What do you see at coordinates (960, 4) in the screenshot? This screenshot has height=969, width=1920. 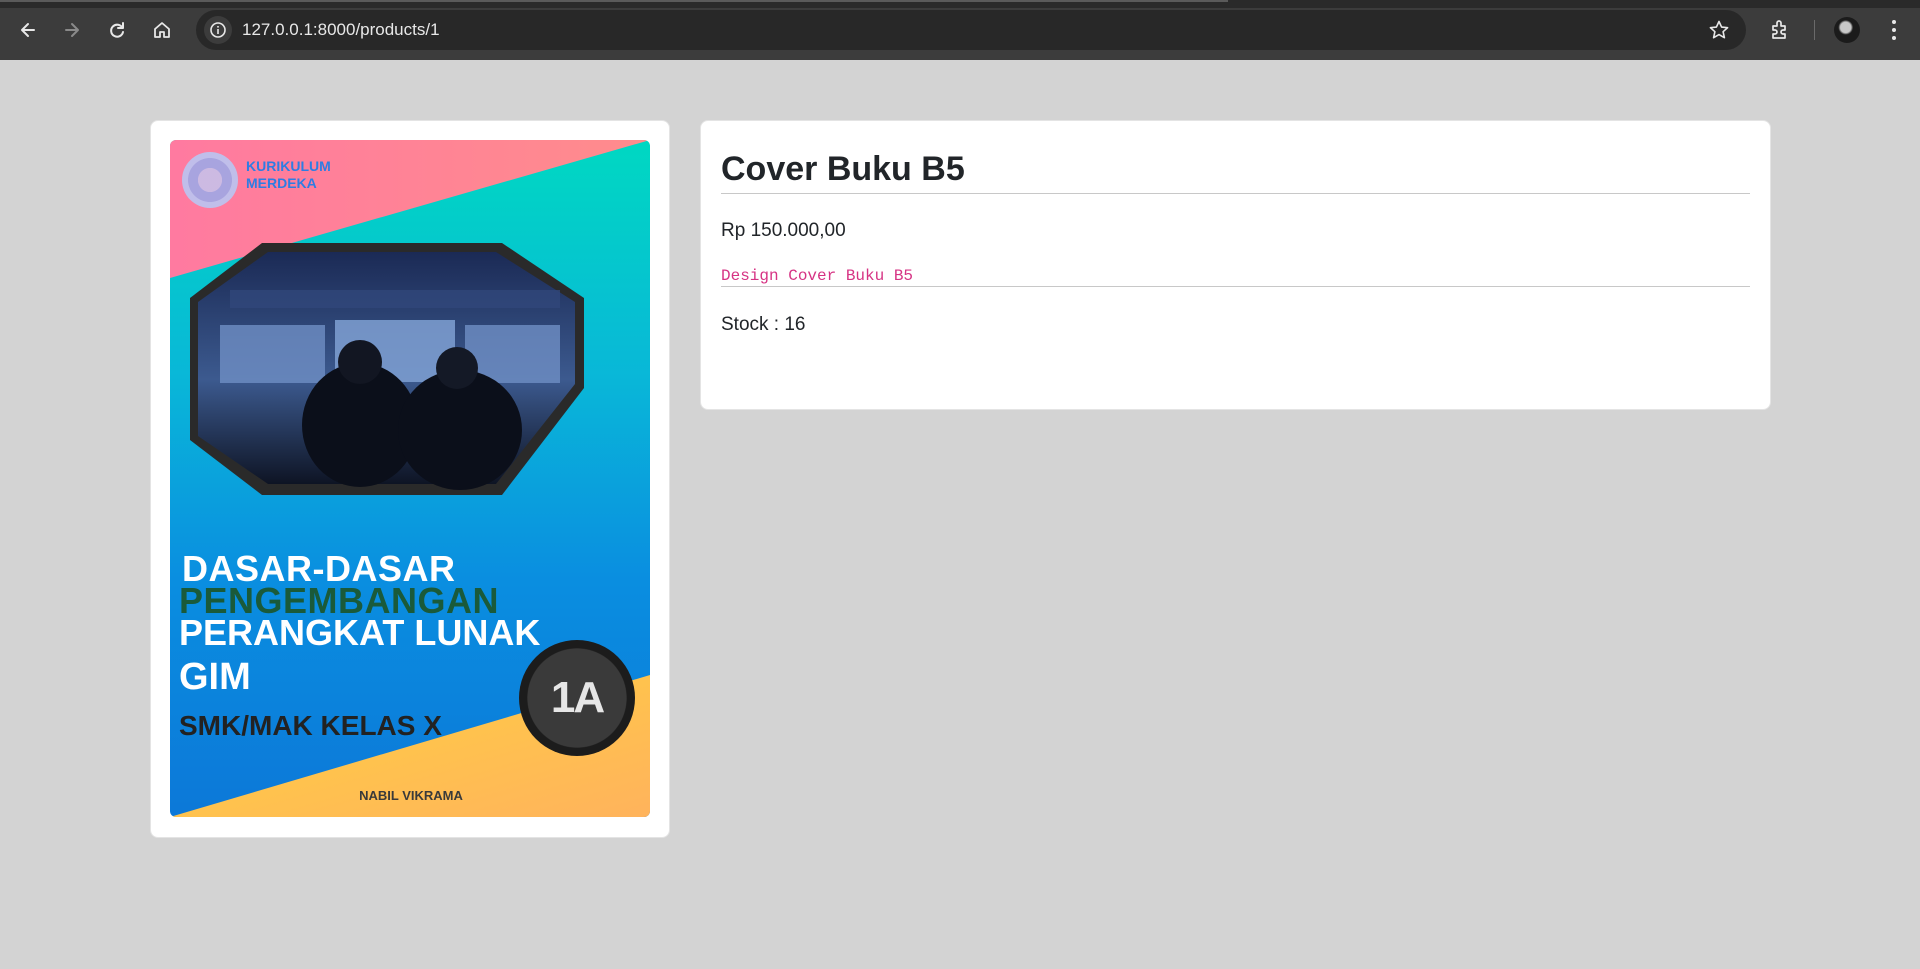 I see `tab-strip` at bounding box center [960, 4].